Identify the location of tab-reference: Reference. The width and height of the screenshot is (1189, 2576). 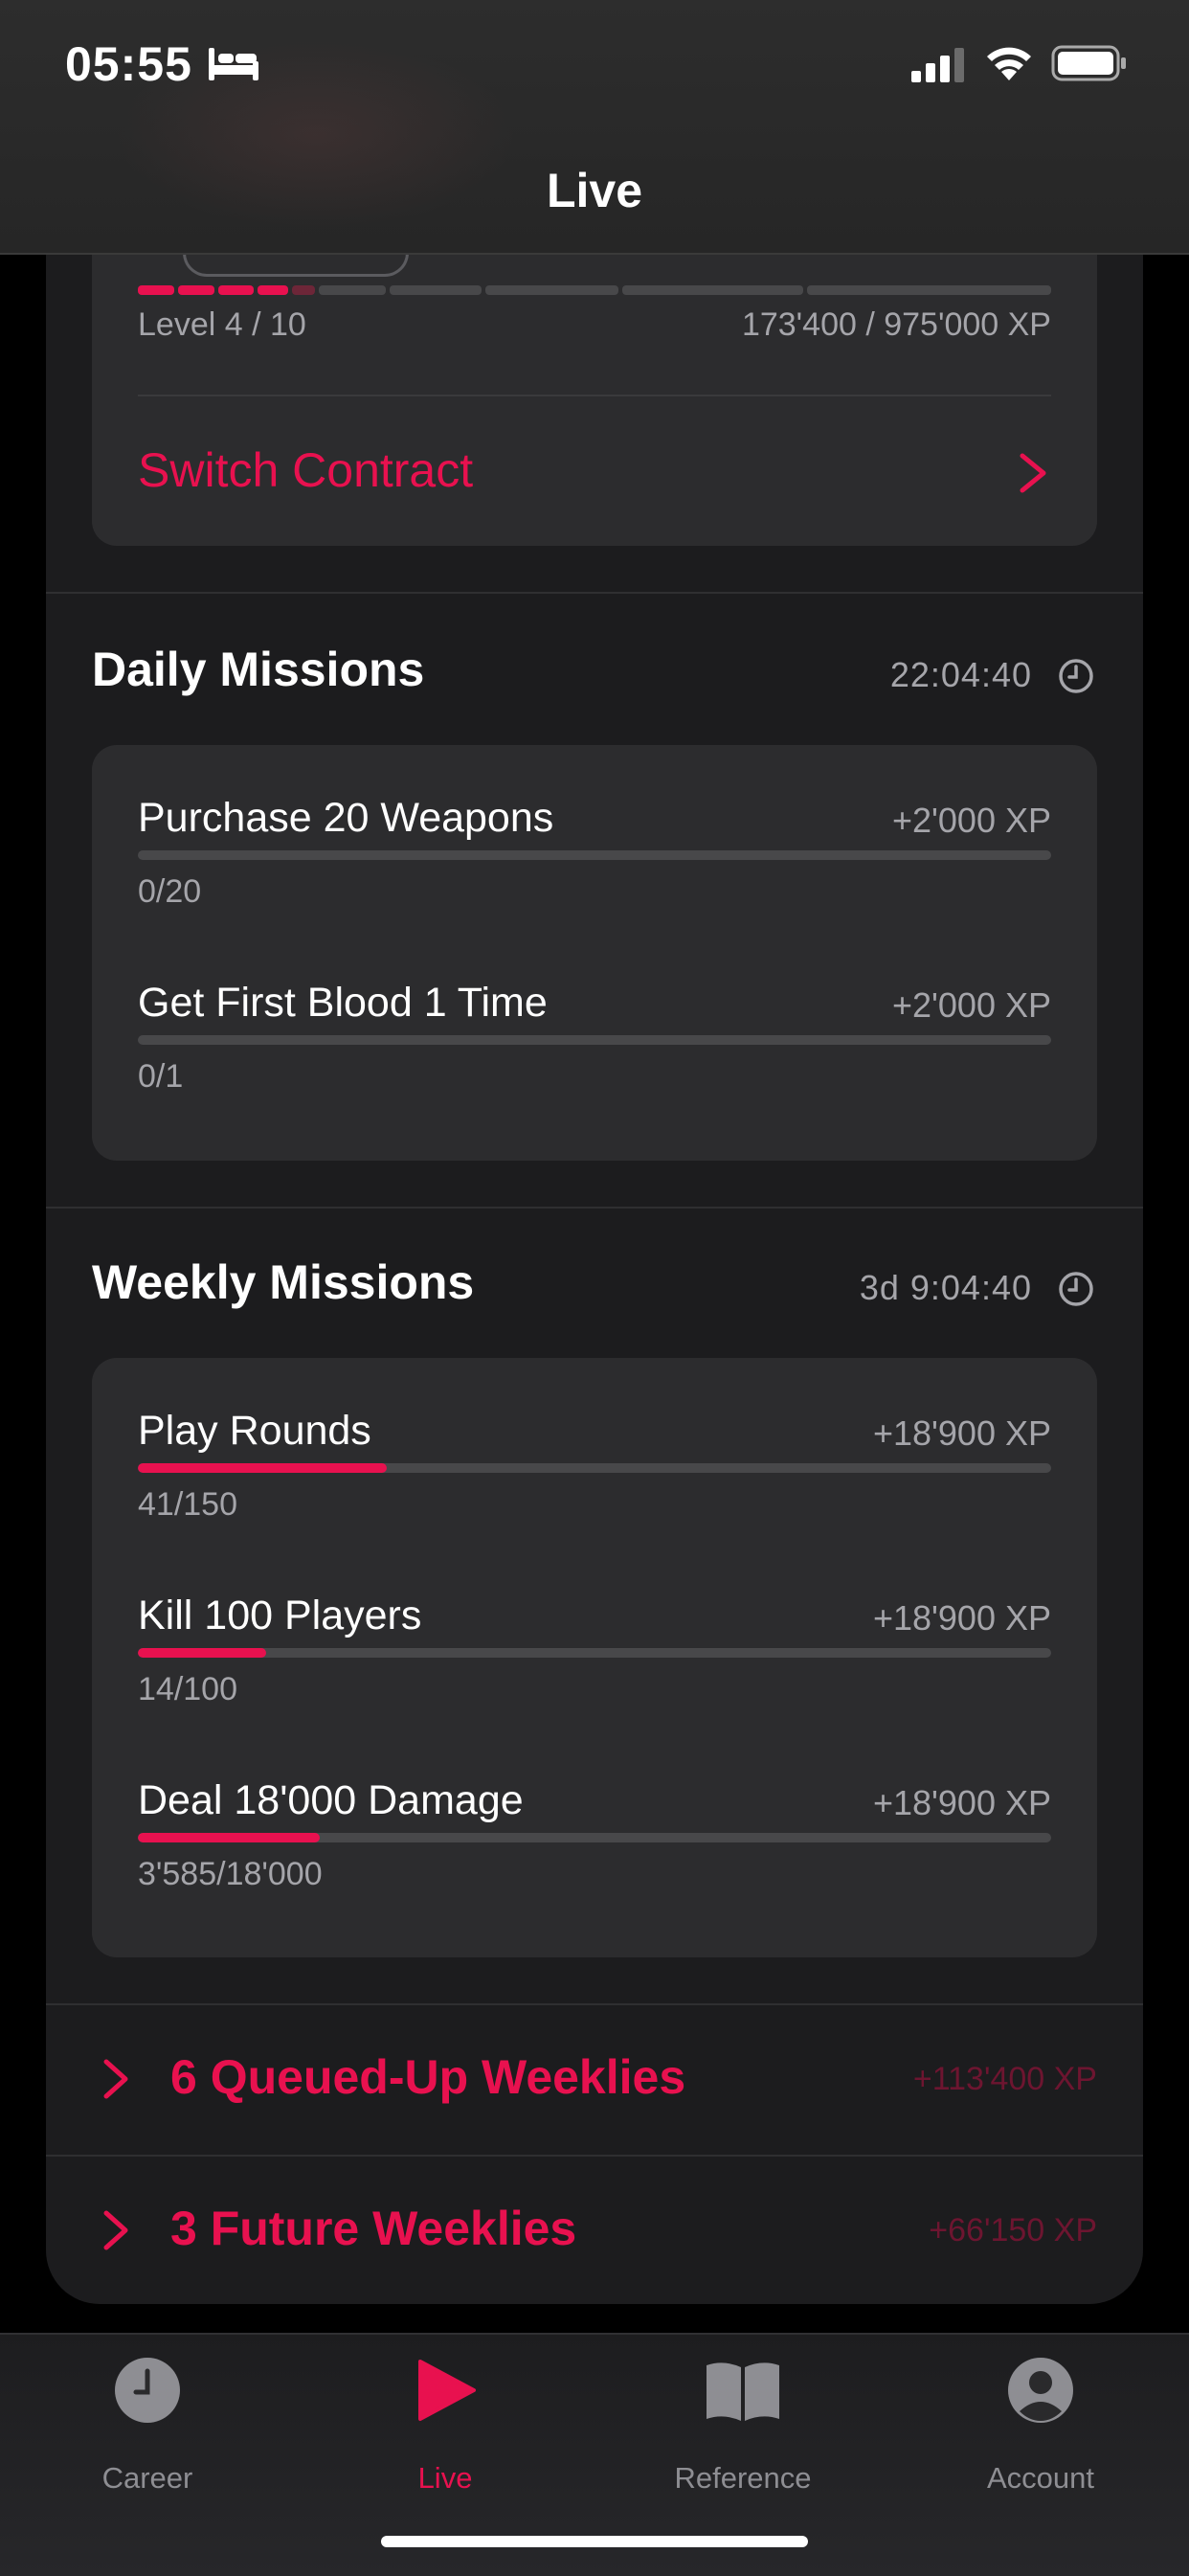
(743, 2427).